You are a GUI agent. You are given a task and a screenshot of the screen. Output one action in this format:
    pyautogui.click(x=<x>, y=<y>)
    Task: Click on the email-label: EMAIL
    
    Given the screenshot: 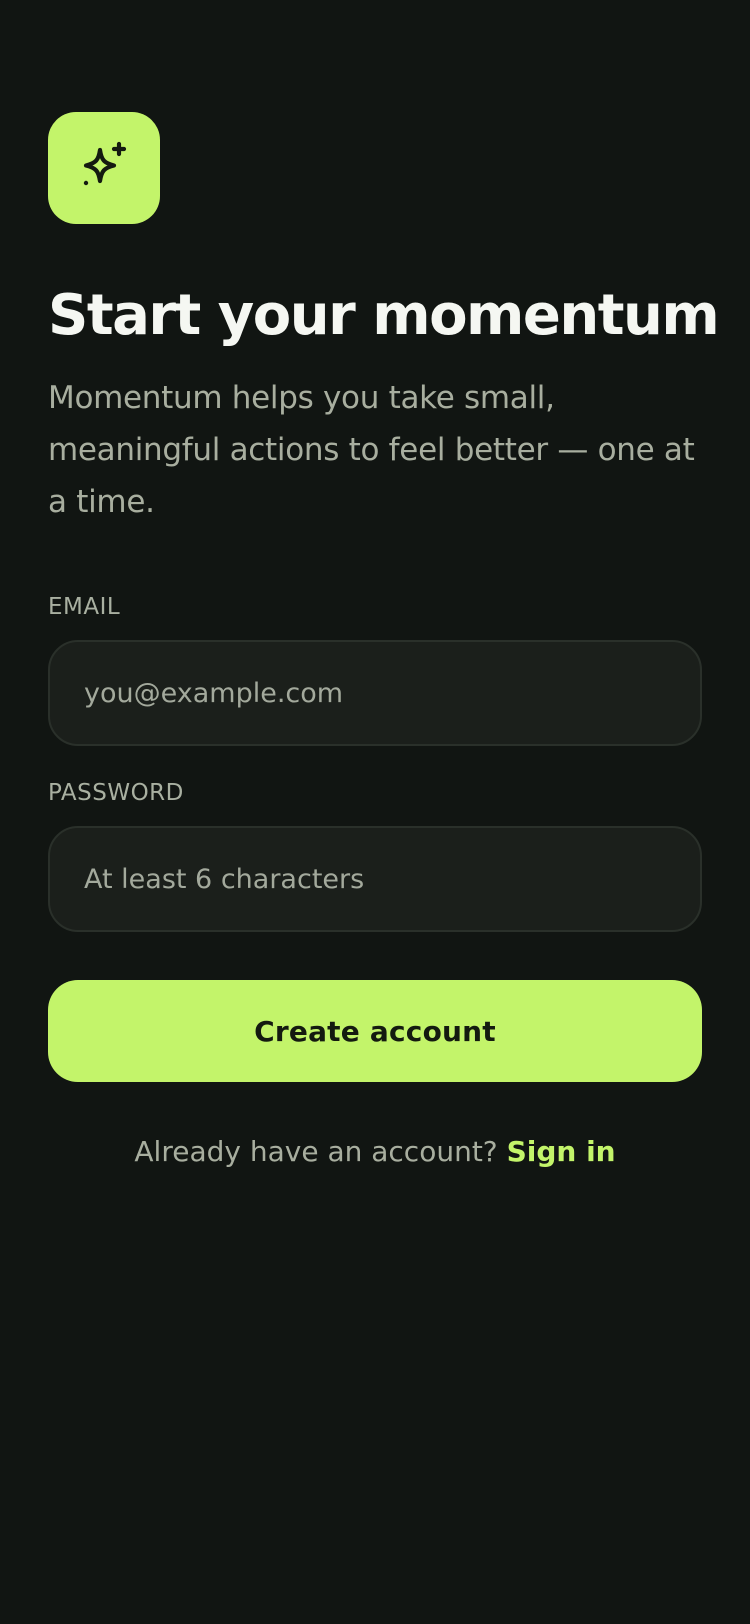 What is the action you would take?
    pyautogui.click(x=84, y=607)
    